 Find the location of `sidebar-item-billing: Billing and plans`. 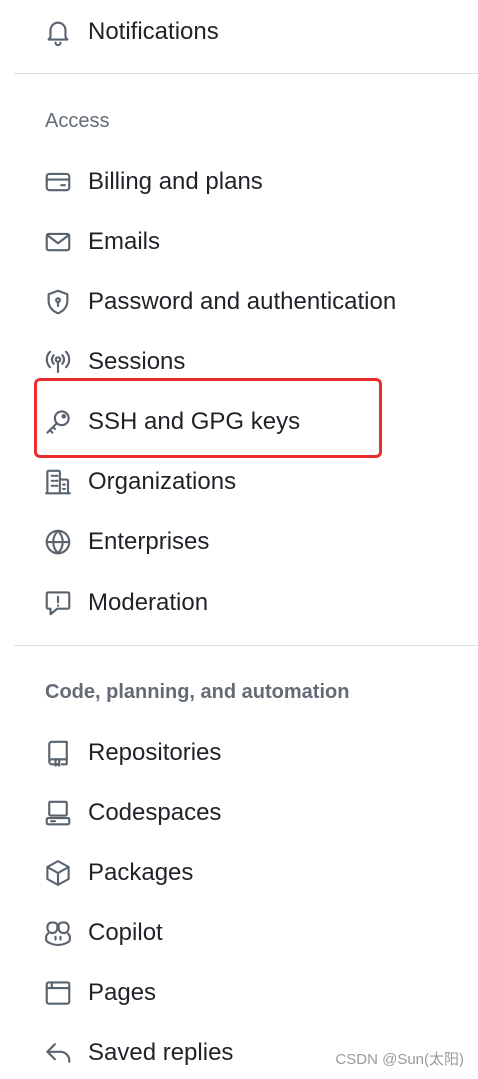

sidebar-item-billing: Billing and plans is located at coordinates (252, 182).